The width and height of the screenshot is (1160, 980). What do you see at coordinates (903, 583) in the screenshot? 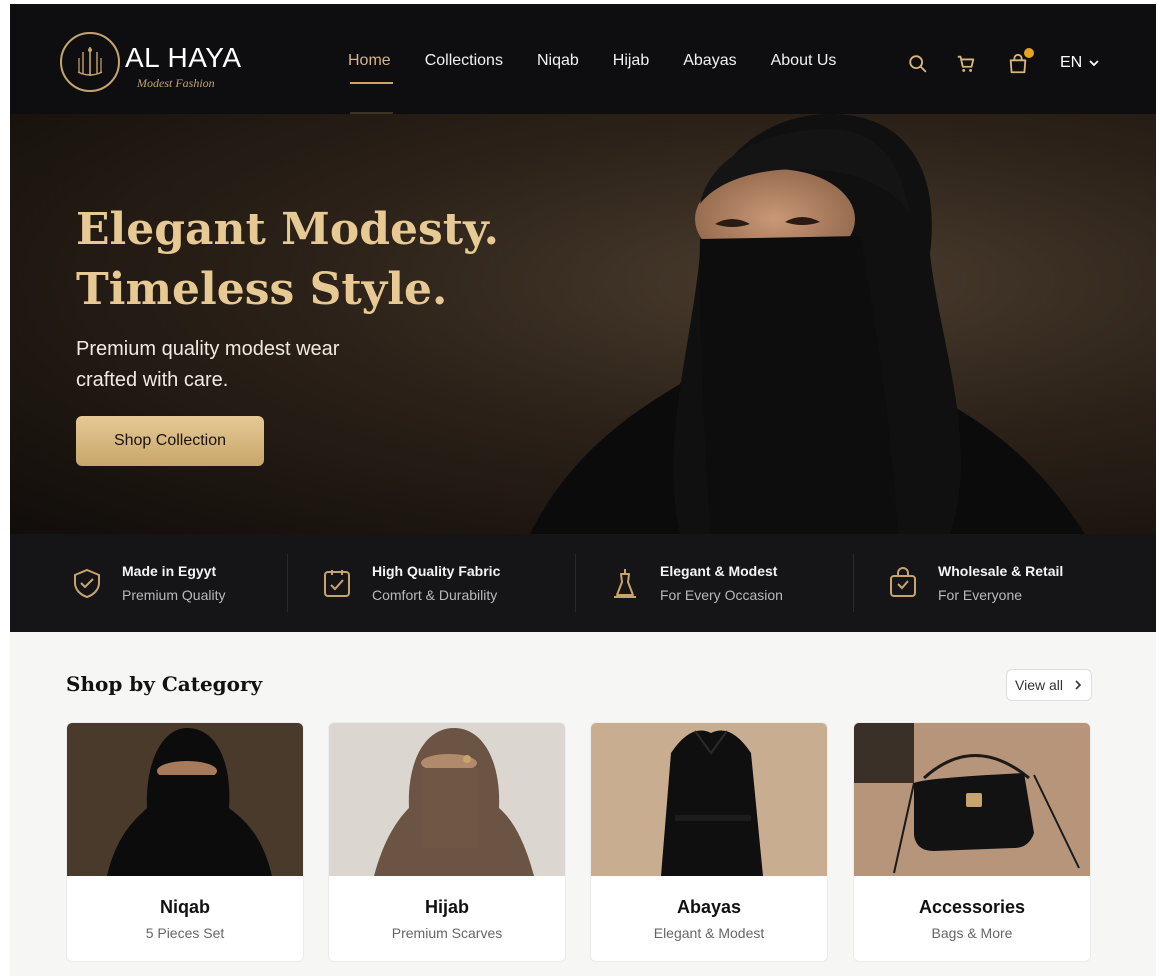
I see `shopping-bag-icon` at bounding box center [903, 583].